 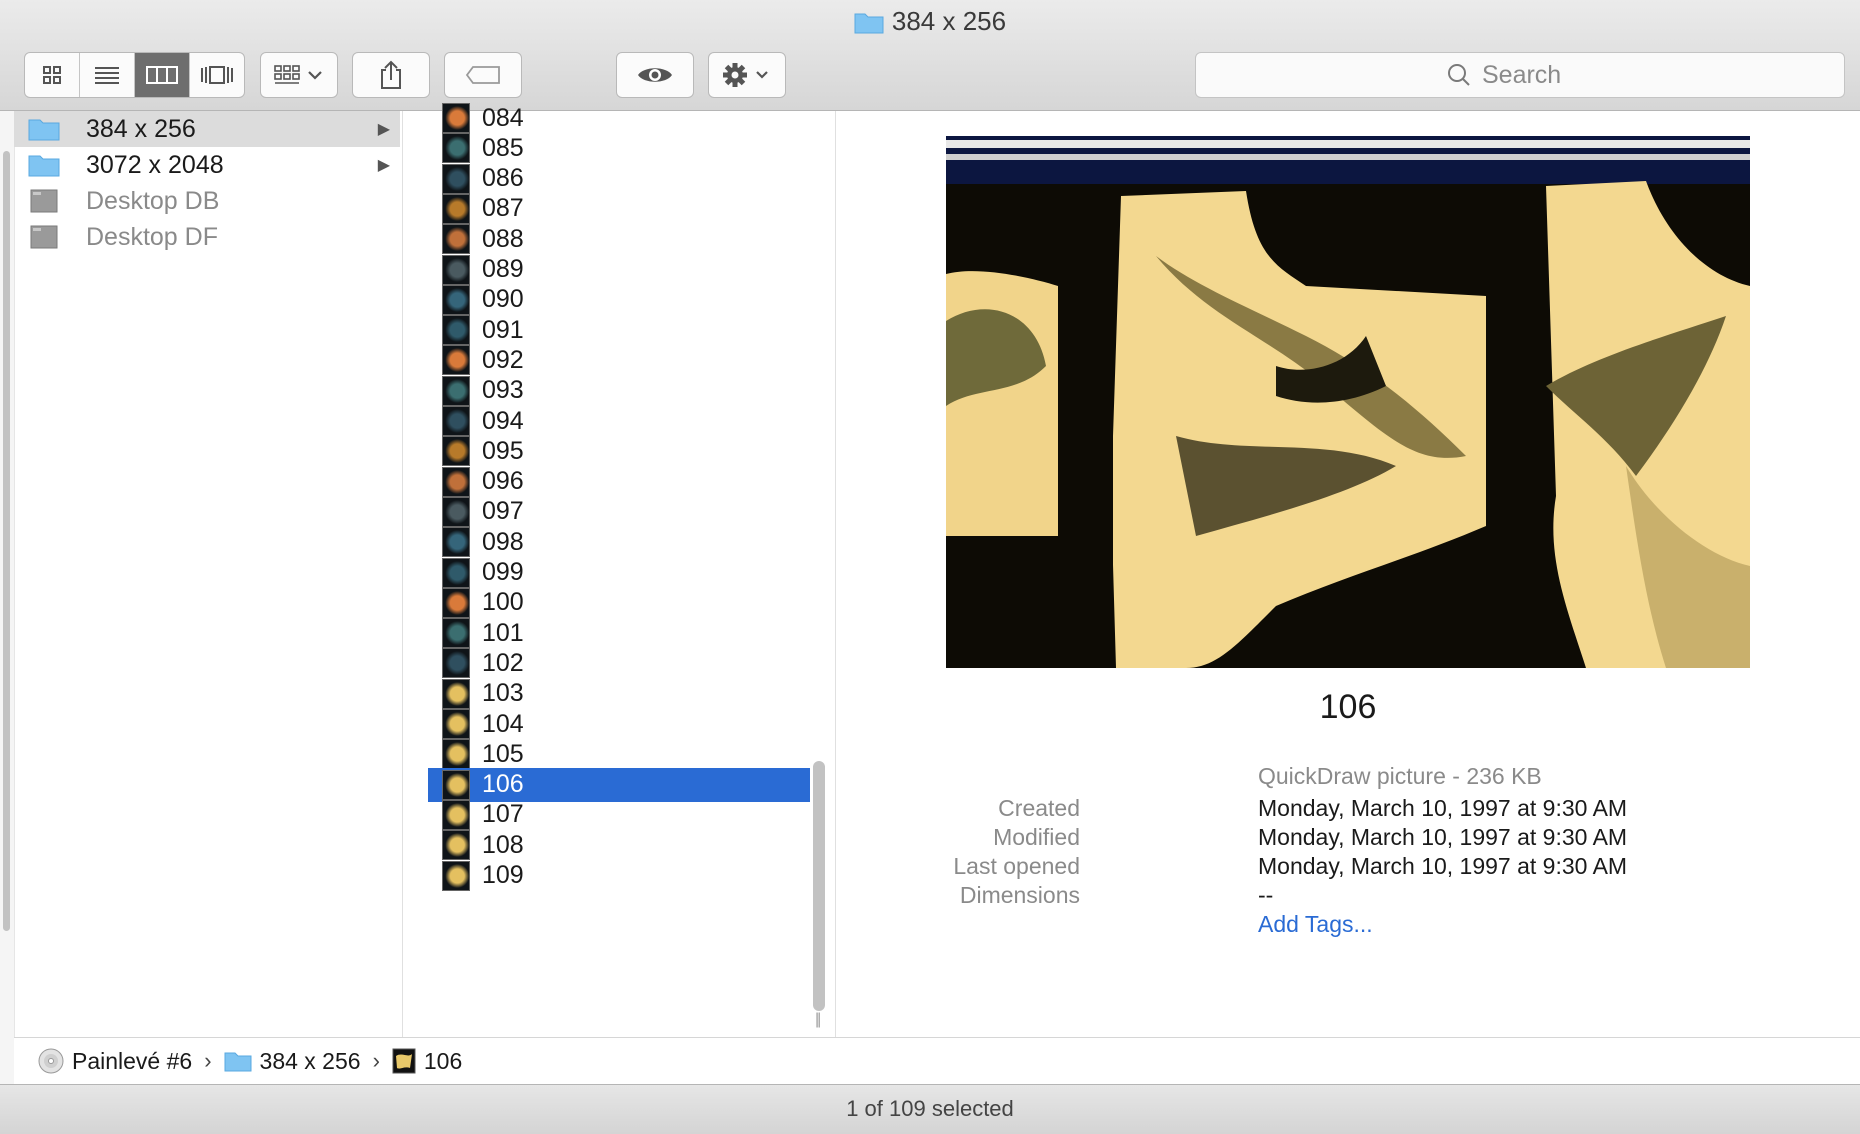 I want to click on file-row: 088, so click(x=619, y=239).